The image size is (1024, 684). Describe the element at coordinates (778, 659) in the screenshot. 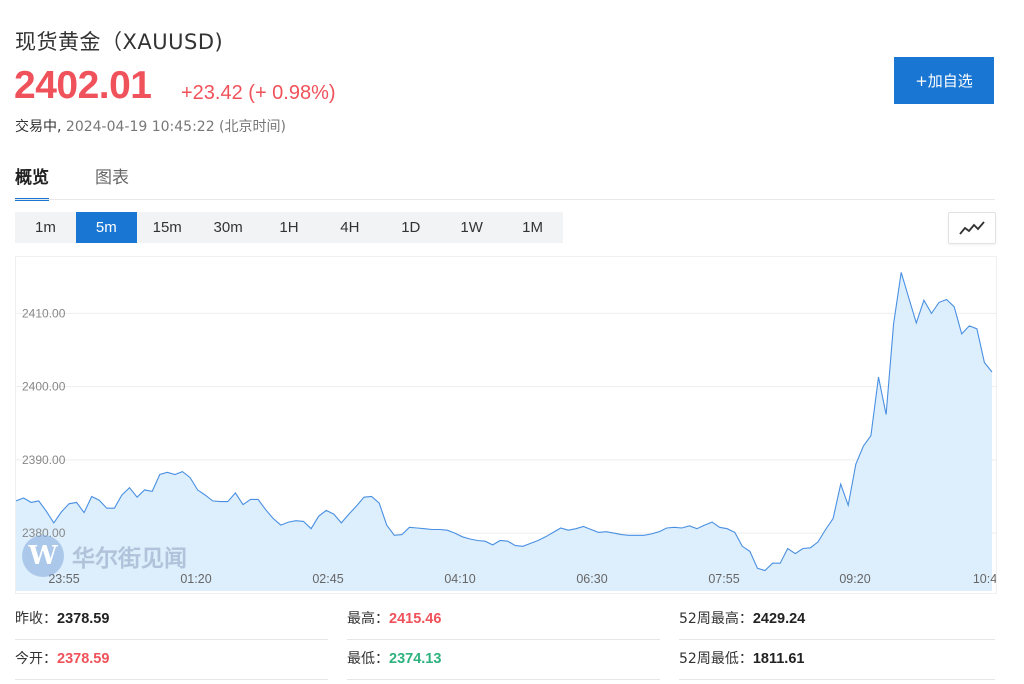

I see `stat-value: 1811.61` at that location.